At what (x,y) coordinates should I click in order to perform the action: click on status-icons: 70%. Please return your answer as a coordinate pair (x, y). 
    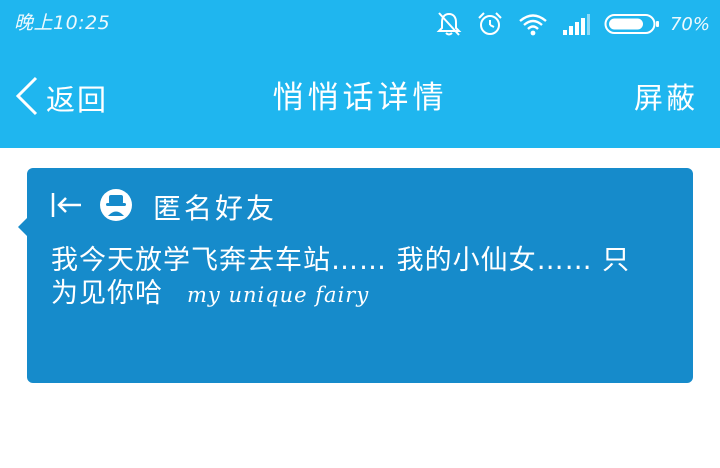
    Looking at the image, I should click on (573, 24).